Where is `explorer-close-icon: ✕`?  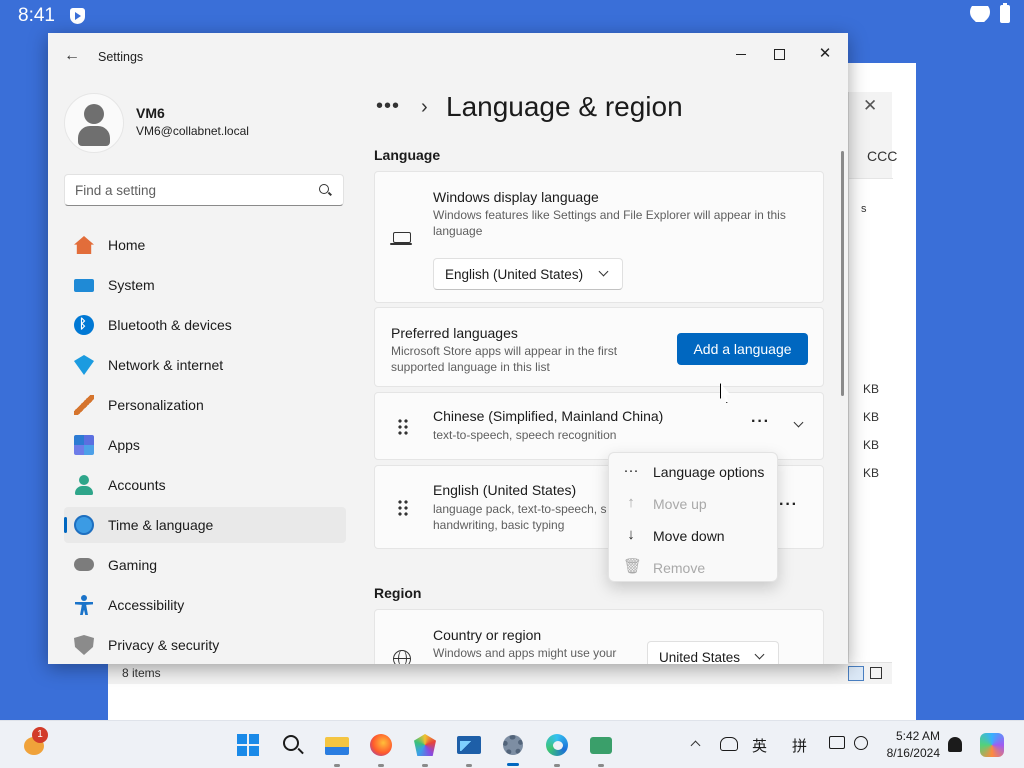
explorer-close-icon: ✕ is located at coordinates (870, 106).